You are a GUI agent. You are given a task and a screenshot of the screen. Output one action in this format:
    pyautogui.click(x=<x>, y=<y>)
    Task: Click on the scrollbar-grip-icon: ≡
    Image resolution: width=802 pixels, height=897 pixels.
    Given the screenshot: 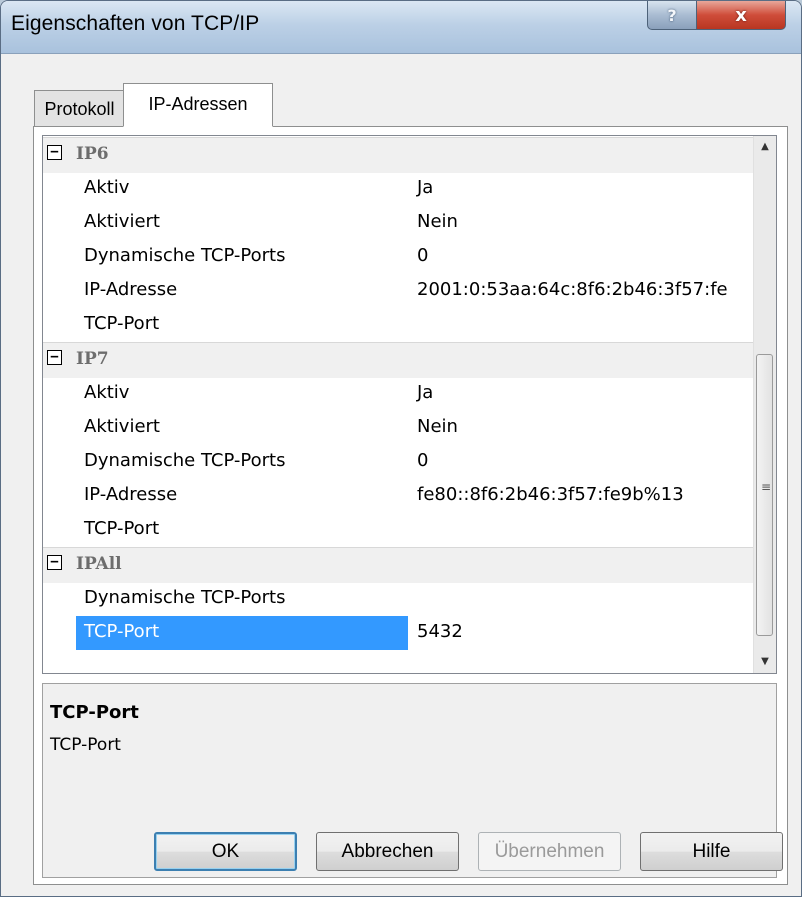 What is the action you would take?
    pyautogui.click(x=766, y=487)
    